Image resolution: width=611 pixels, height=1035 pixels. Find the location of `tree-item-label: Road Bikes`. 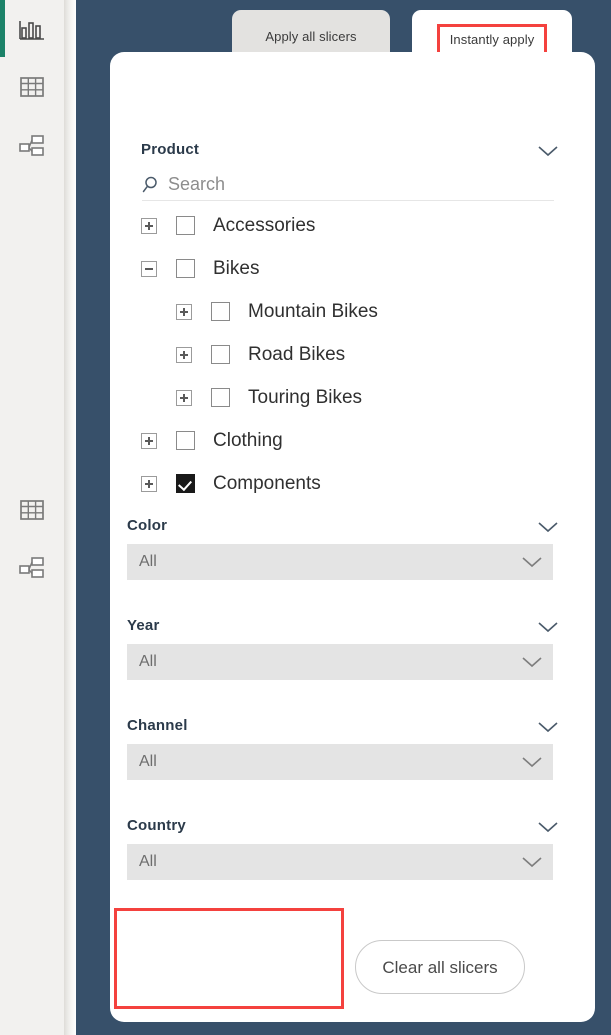

tree-item-label: Road Bikes is located at coordinates (297, 354).